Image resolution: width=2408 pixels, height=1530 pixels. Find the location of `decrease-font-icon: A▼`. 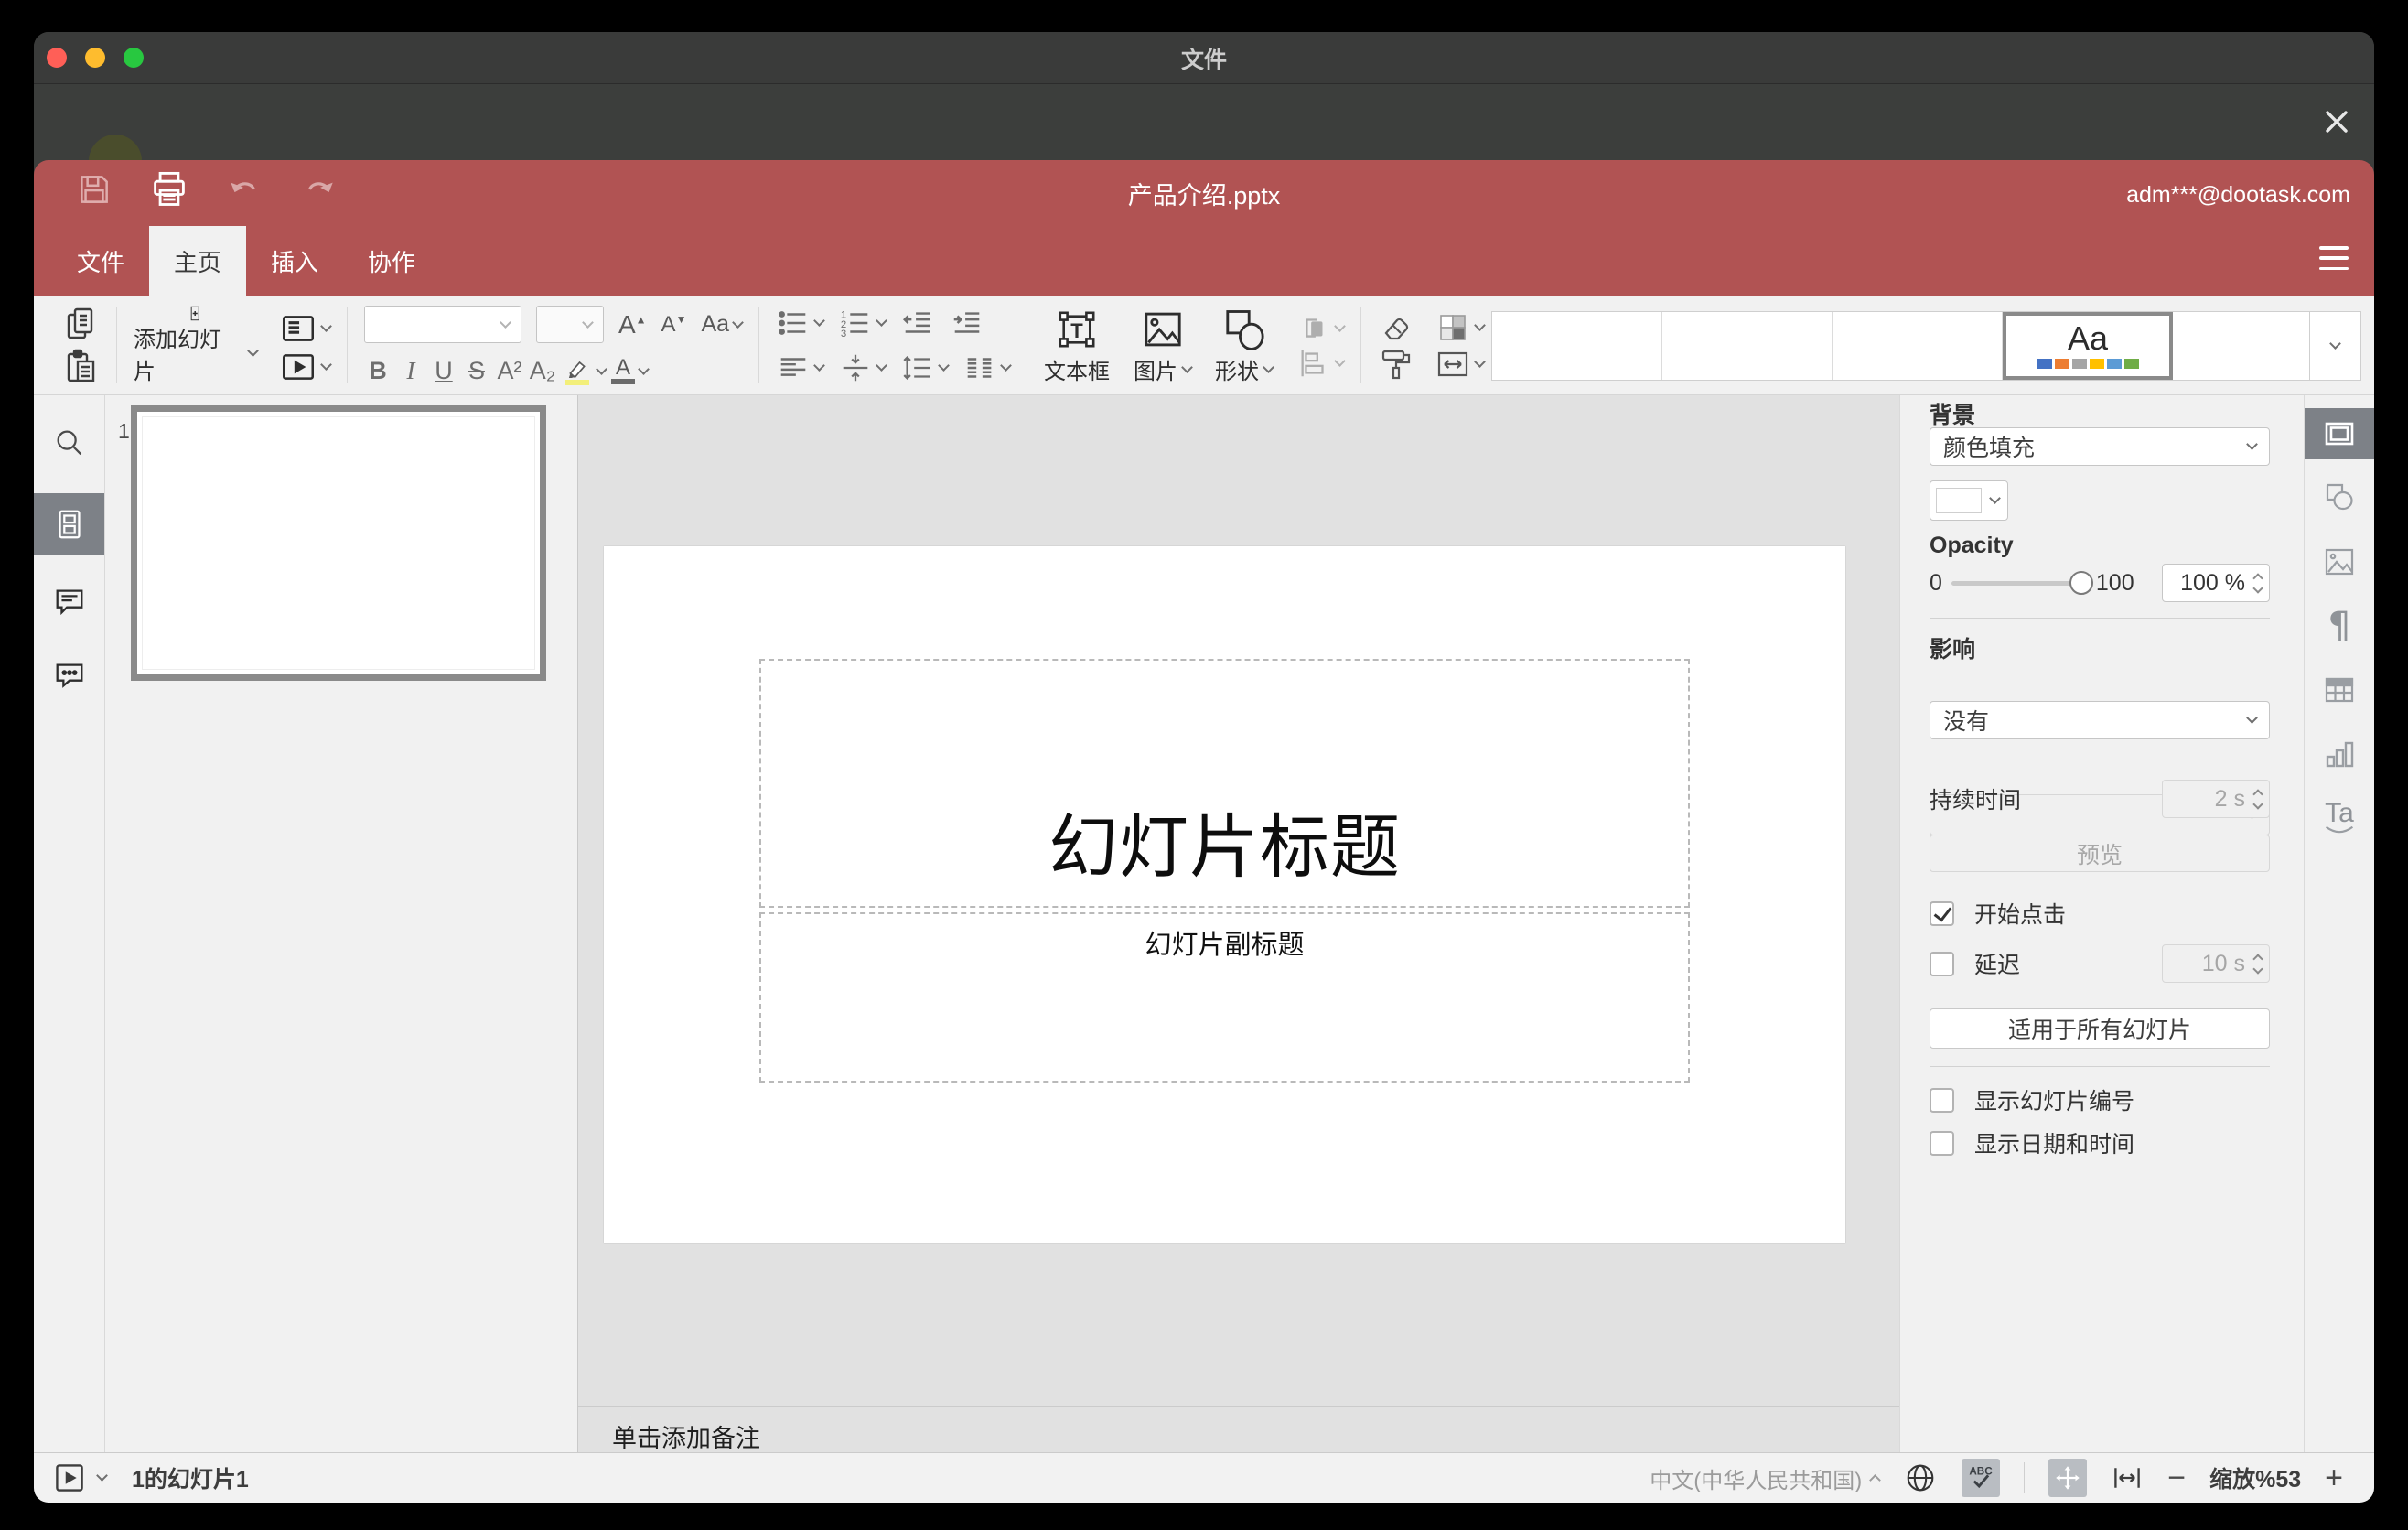

decrease-font-icon: A▼ is located at coordinates (674, 325).